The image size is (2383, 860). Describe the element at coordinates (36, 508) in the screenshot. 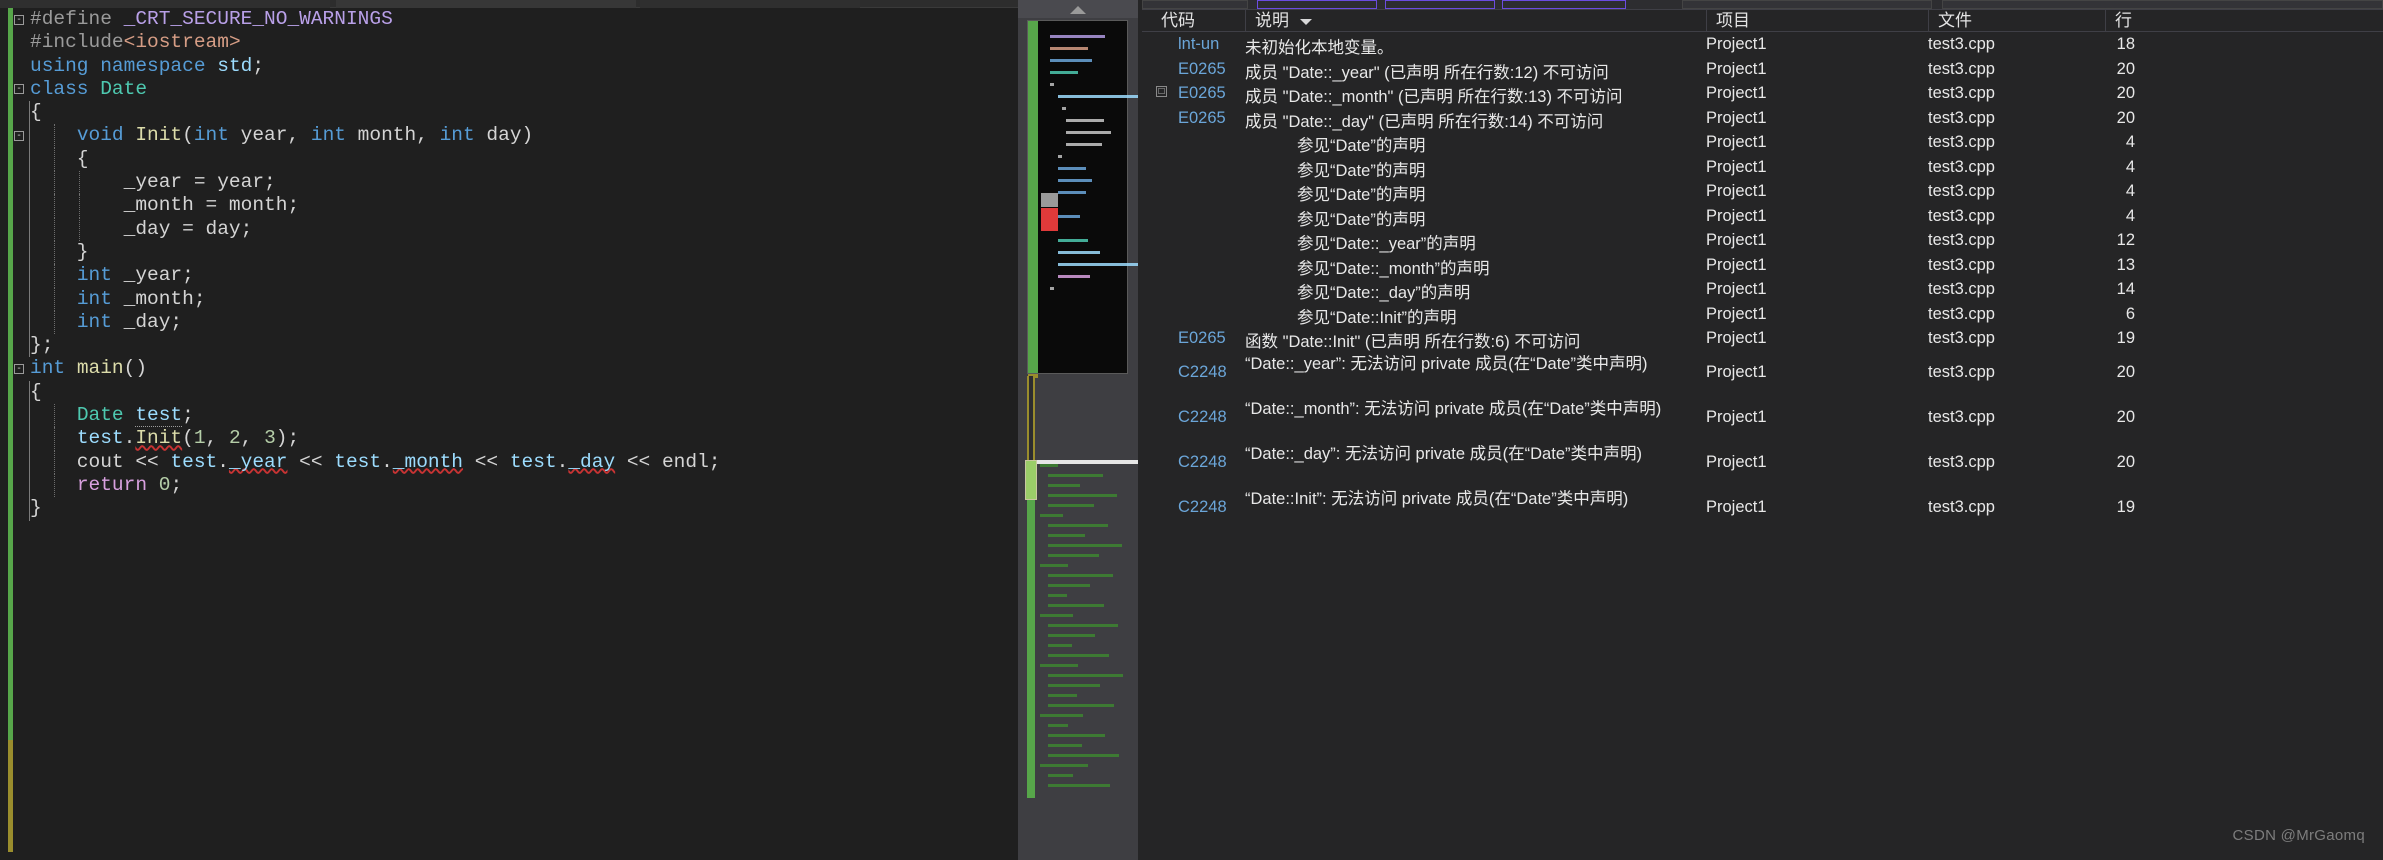

I see `code-token: }` at that location.